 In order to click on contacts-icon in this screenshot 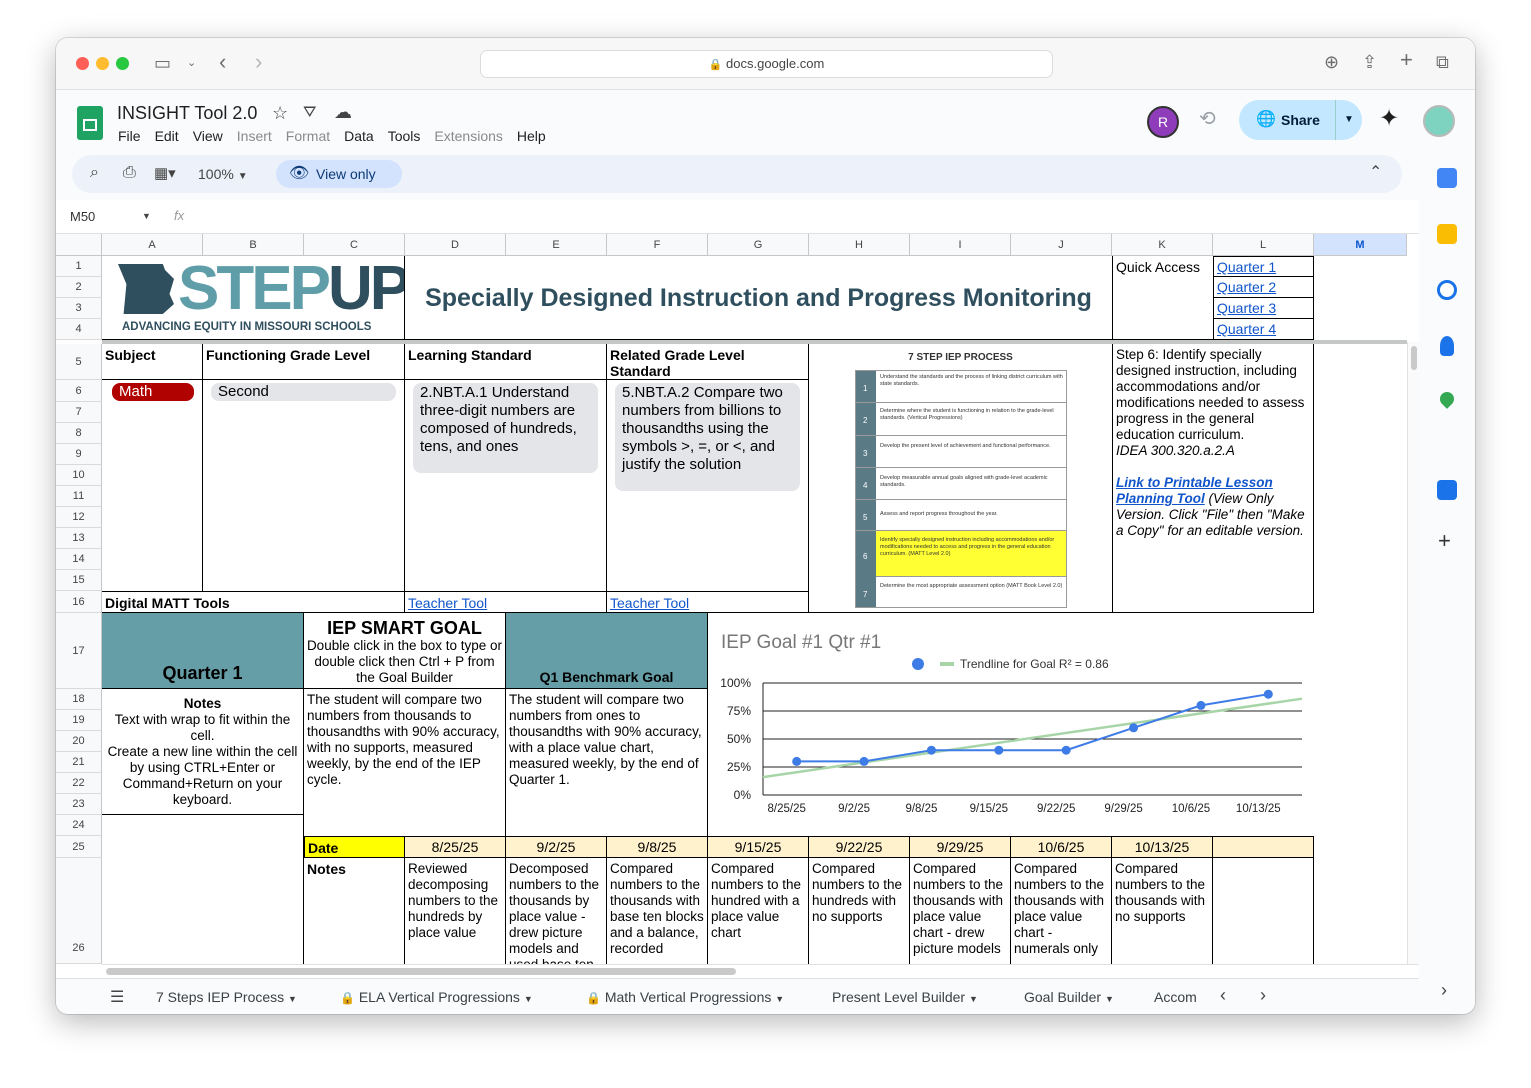, I will do `click(1447, 346)`.